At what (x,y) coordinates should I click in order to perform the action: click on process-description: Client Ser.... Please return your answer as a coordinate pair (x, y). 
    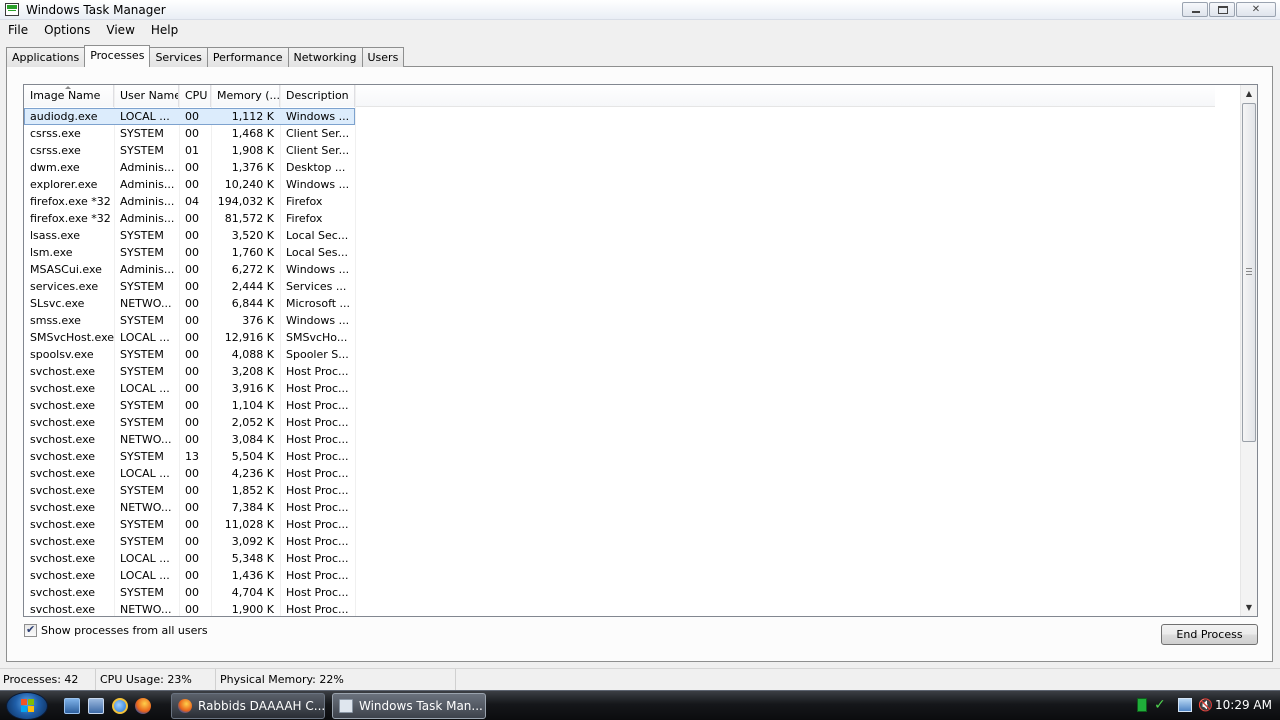
    Looking at the image, I should click on (318, 133).